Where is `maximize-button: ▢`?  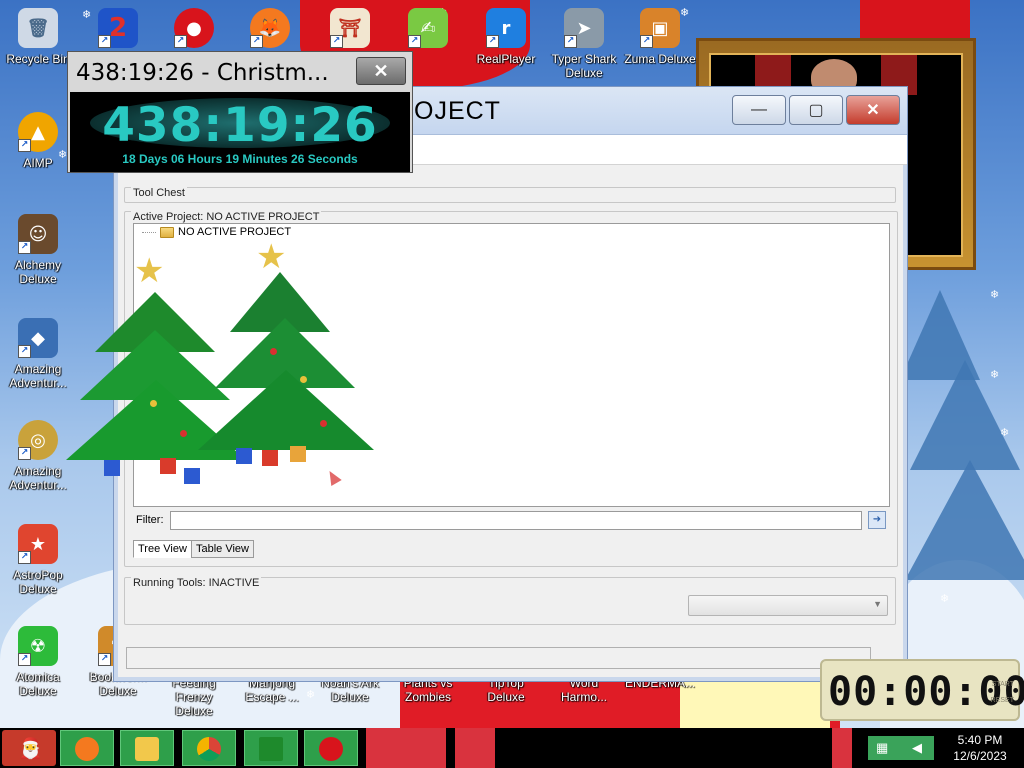
maximize-button: ▢ is located at coordinates (816, 110).